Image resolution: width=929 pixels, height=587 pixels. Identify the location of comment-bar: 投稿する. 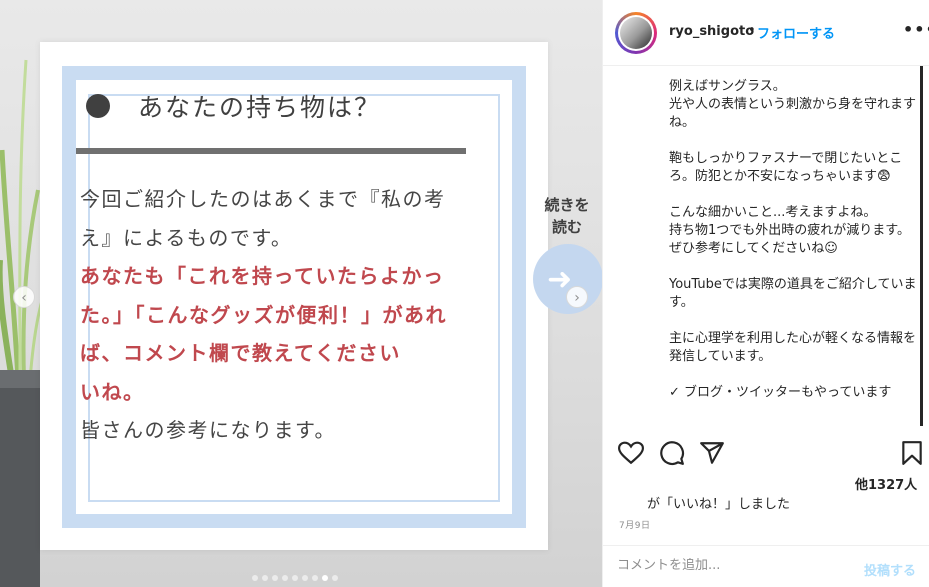
(766, 566).